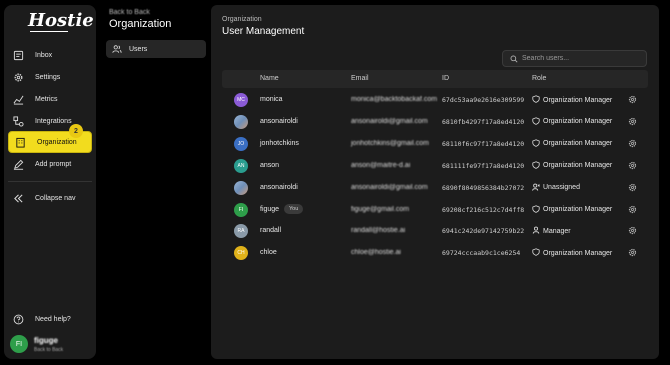 This screenshot has width=670, height=365. I want to click on avatar: RA, so click(241, 231).